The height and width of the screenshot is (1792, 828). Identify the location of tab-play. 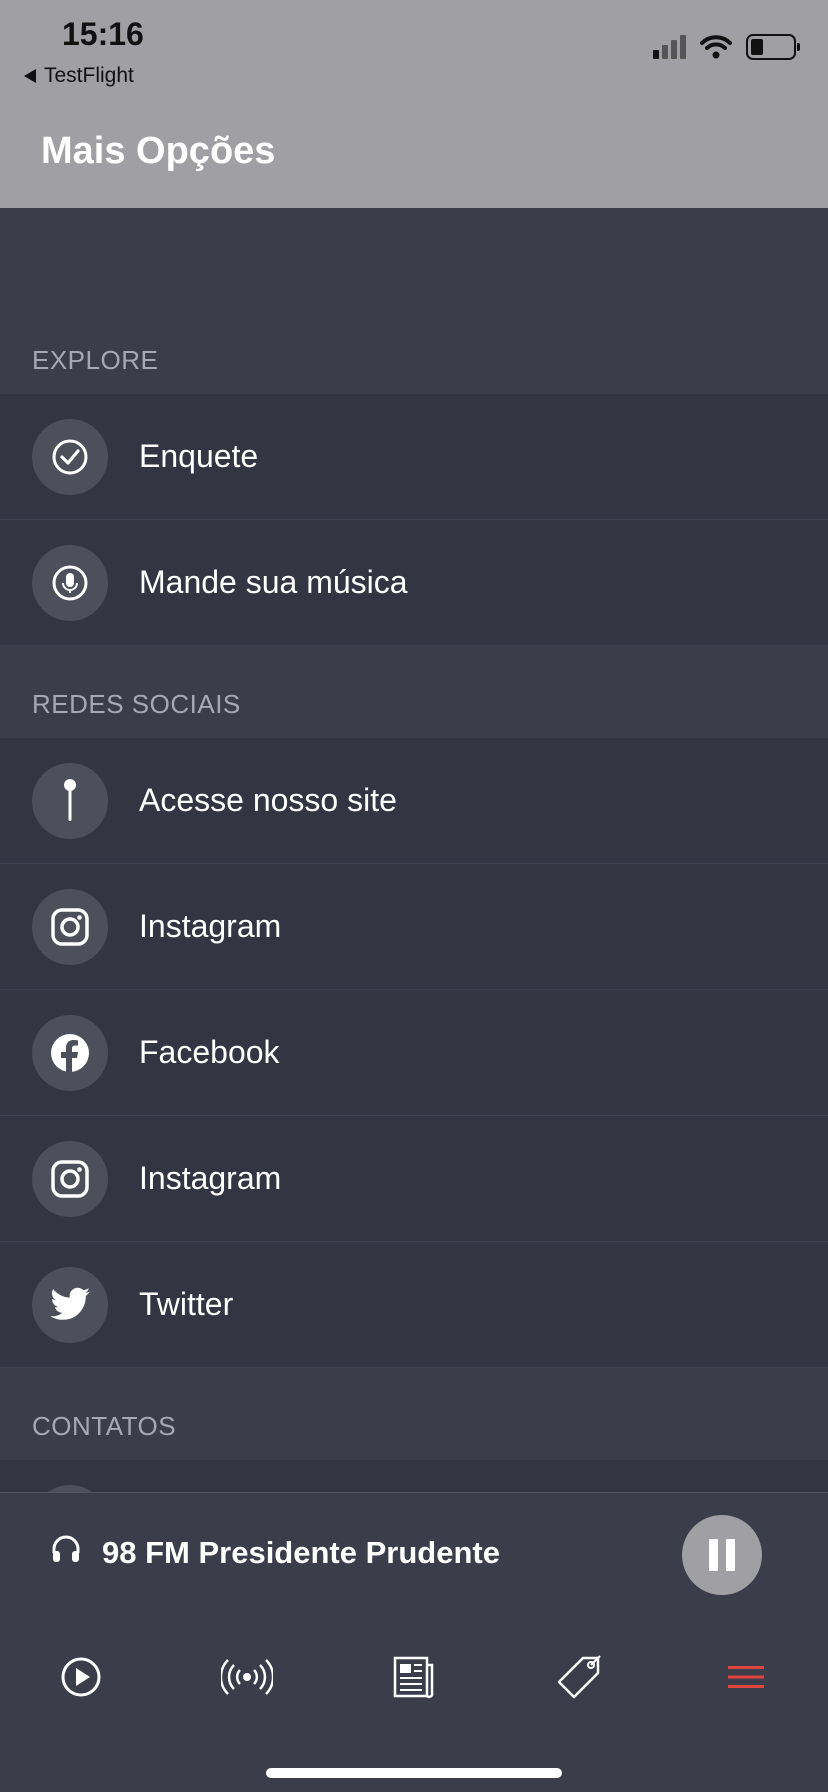
(81, 1677).